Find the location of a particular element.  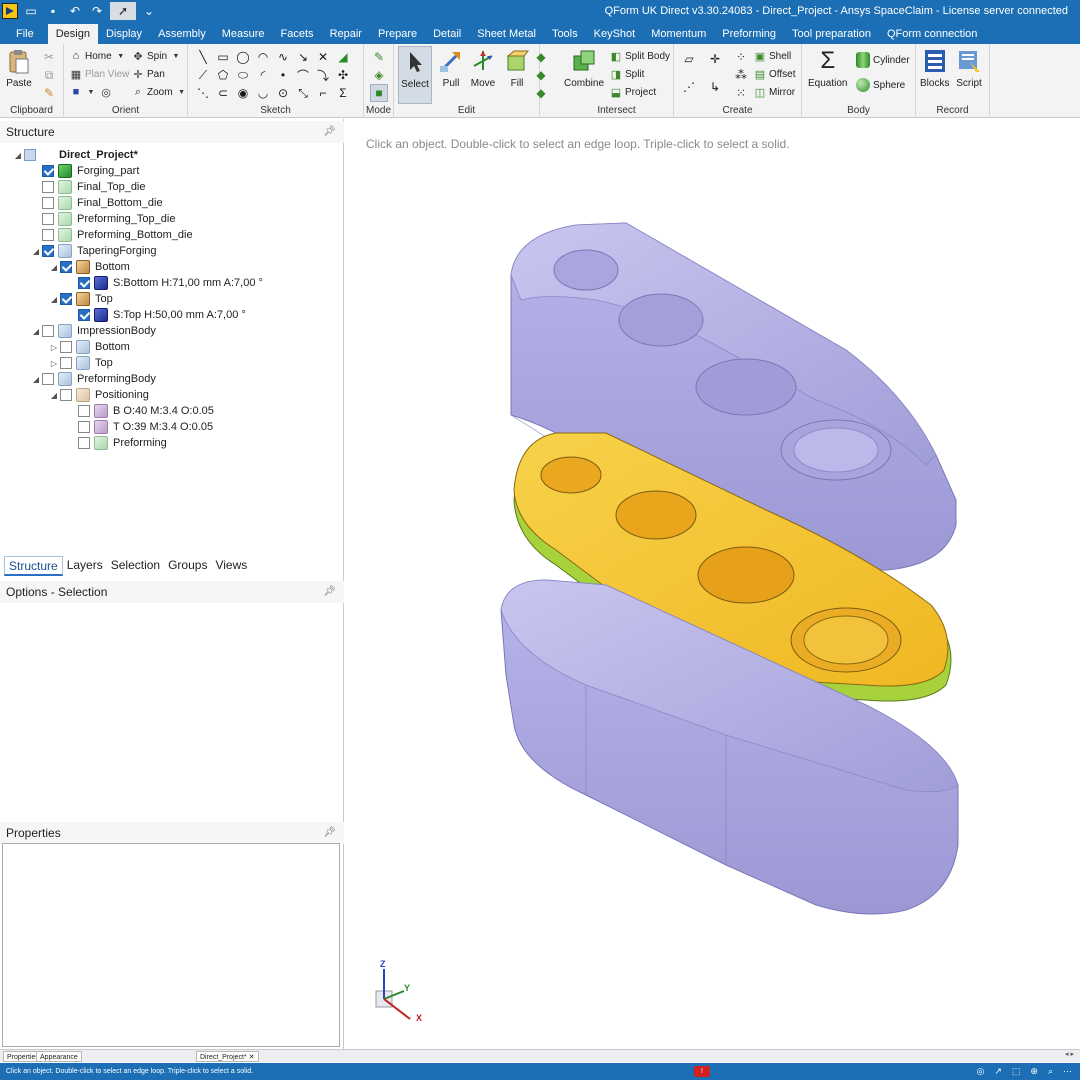

axis-icon: ⋰ is located at coordinates (689, 87).